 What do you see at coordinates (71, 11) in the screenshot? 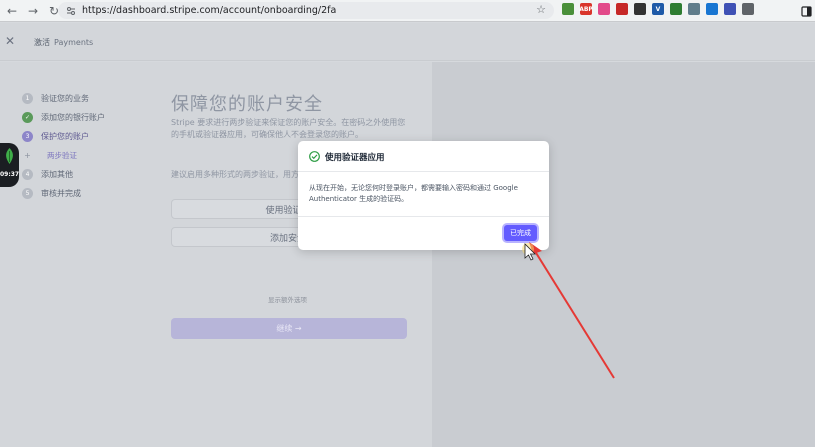
I see `site-info-icon` at bounding box center [71, 11].